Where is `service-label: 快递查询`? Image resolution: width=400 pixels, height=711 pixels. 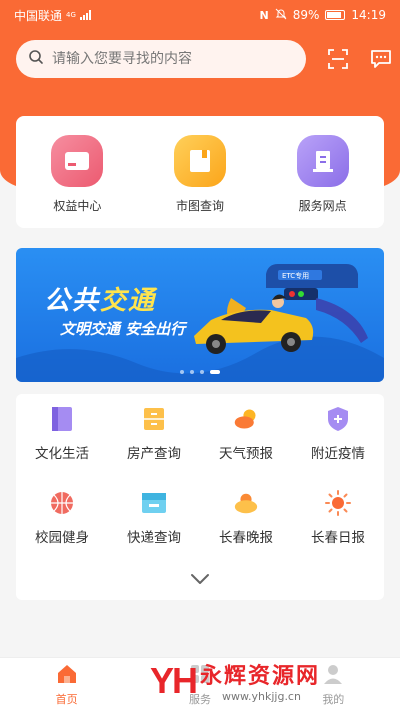
service-label: 快递查询 is located at coordinates (154, 538).